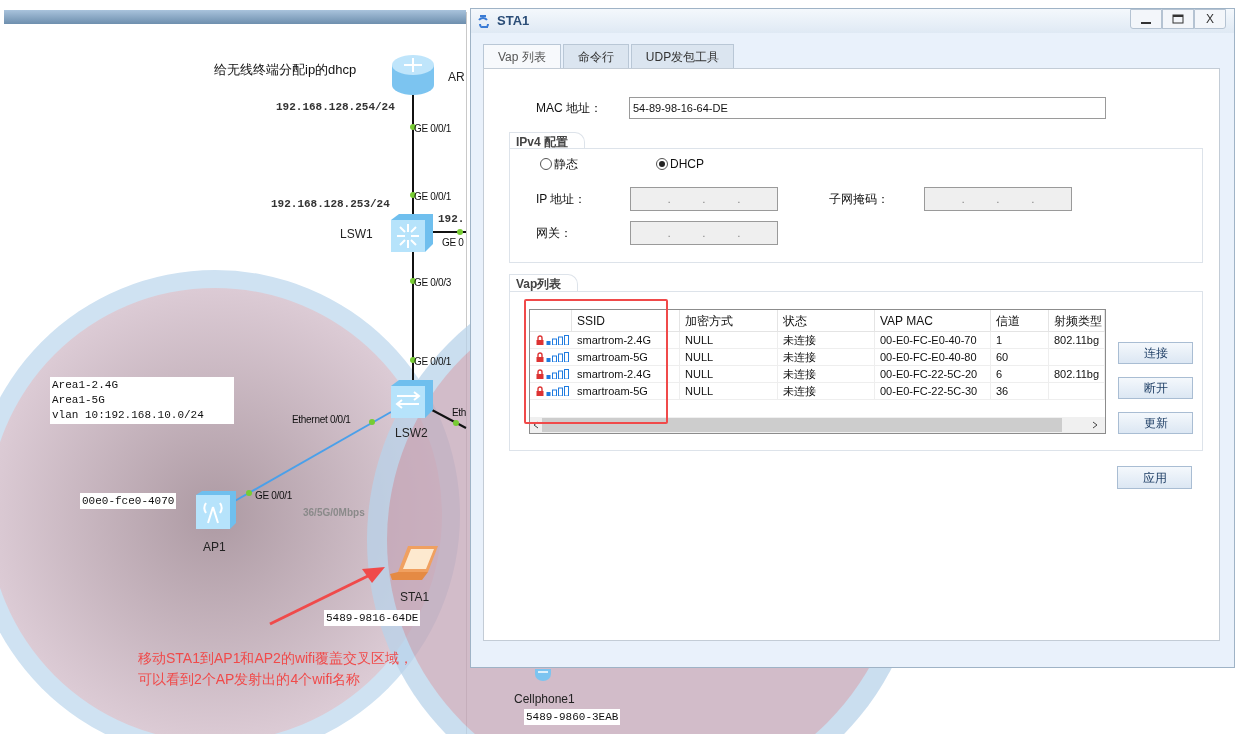 The width and height of the screenshot is (1237, 734). What do you see at coordinates (216, 510) in the screenshot?
I see `access-point-icon` at bounding box center [216, 510].